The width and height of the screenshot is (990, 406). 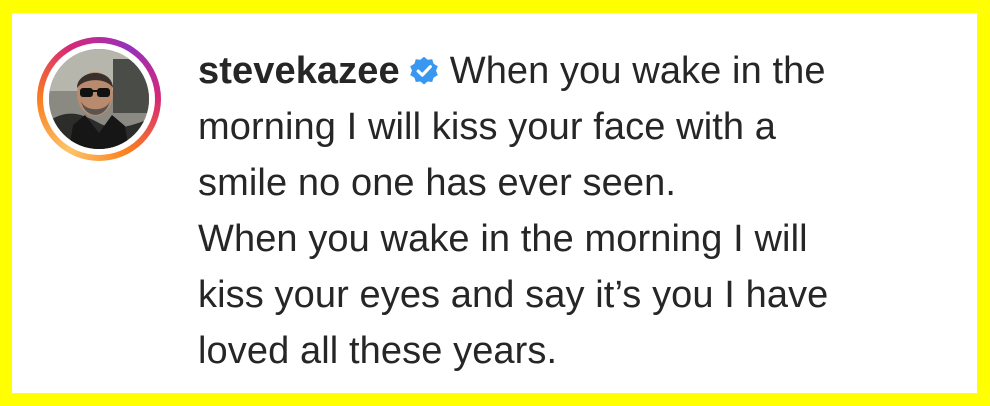 What do you see at coordinates (637, 71) in the screenshot?
I see `caption-line-1: When you wake in the` at bounding box center [637, 71].